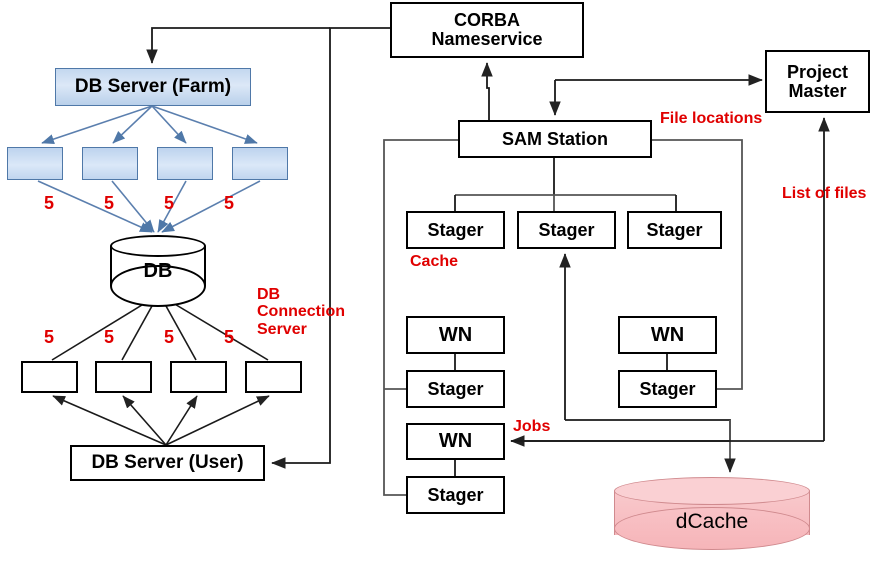  I want to click on stager-left-2-label: Stager, so click(455, 494).